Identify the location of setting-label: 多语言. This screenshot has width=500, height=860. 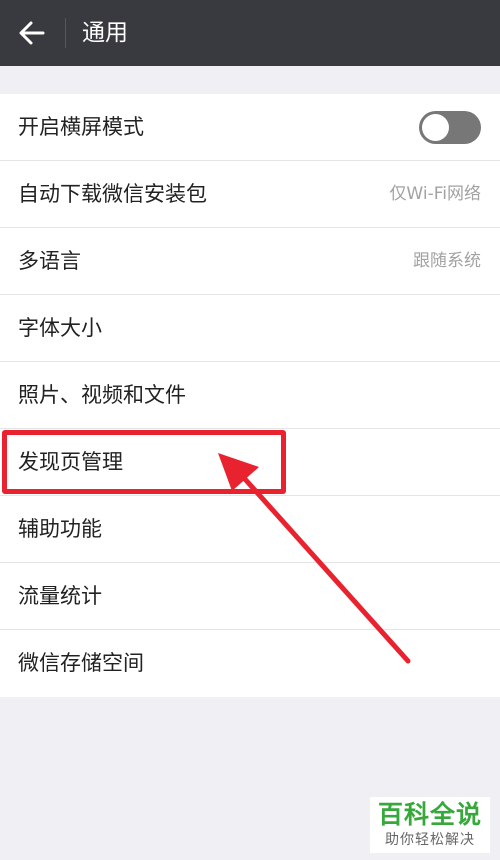
(49, 261).